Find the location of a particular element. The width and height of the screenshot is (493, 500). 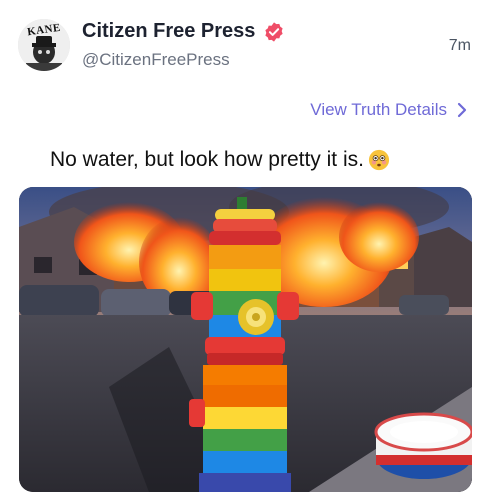

author-name: Citizen Free Press is located at coordinates (168, 31).